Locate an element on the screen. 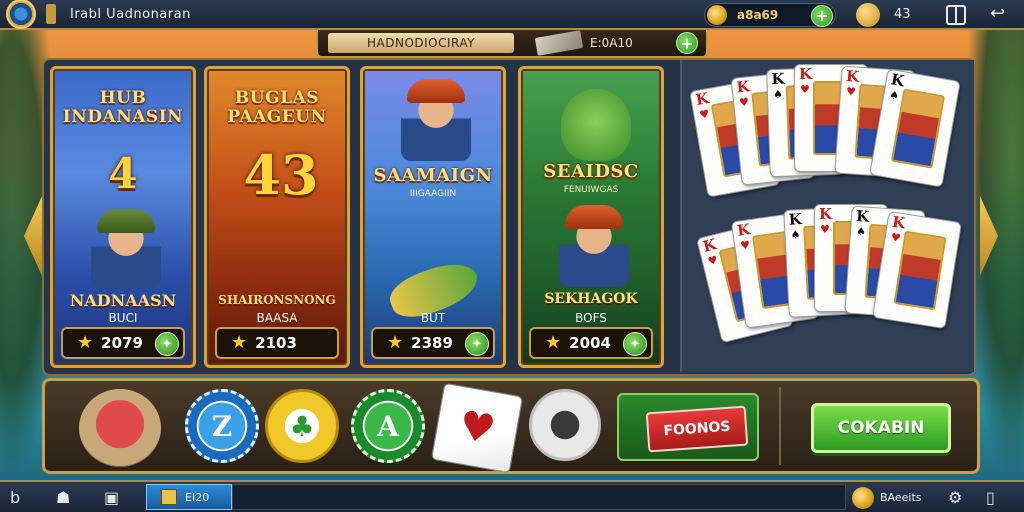  bottom-bar: b ☗ ▣ EI20 BAeeits ⚙ ▯ is located at coordinates (512, 496).